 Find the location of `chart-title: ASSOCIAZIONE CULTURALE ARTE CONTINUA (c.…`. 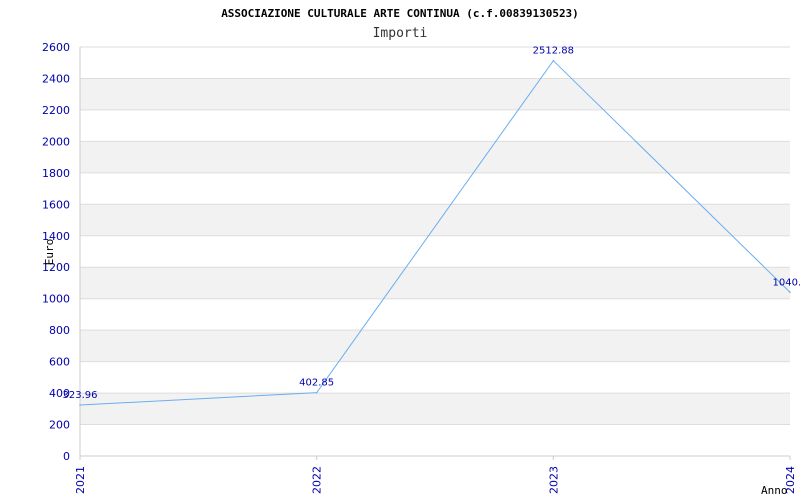

chart-title: ASSOCIAZIONE CULTURALE ARTE CONTINUA (c.… is located at coordinates (400, 13).